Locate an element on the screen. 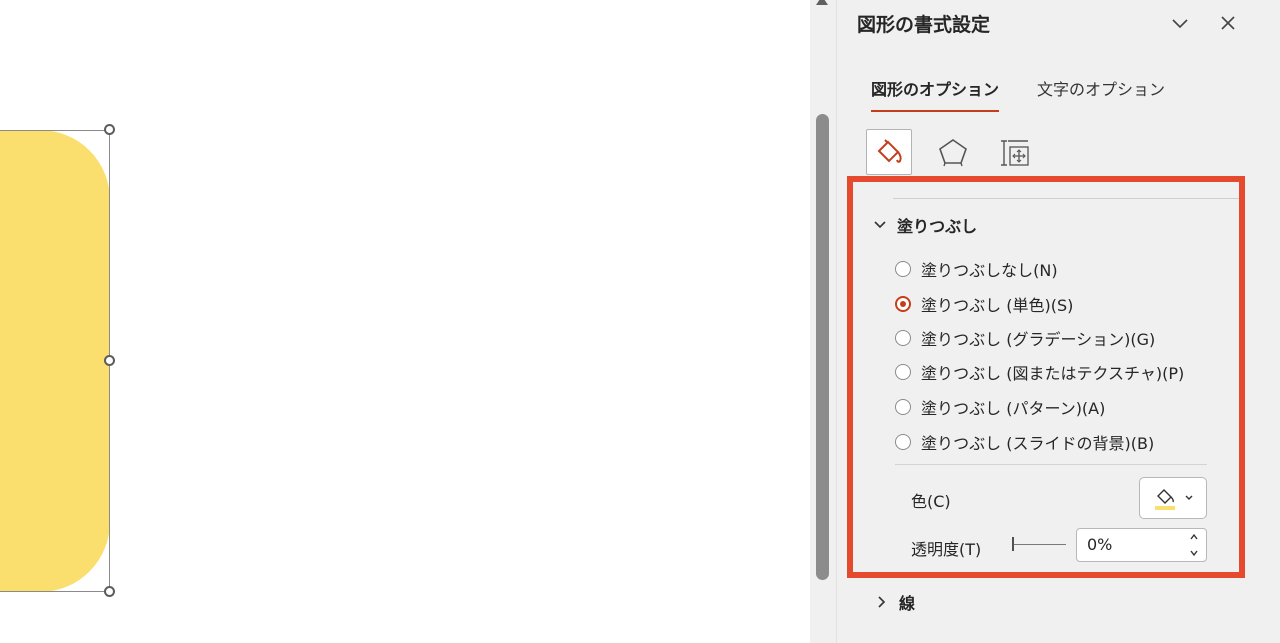 The image size is (1280, 643). size-properties-button is located at coordinates (1015, 152).